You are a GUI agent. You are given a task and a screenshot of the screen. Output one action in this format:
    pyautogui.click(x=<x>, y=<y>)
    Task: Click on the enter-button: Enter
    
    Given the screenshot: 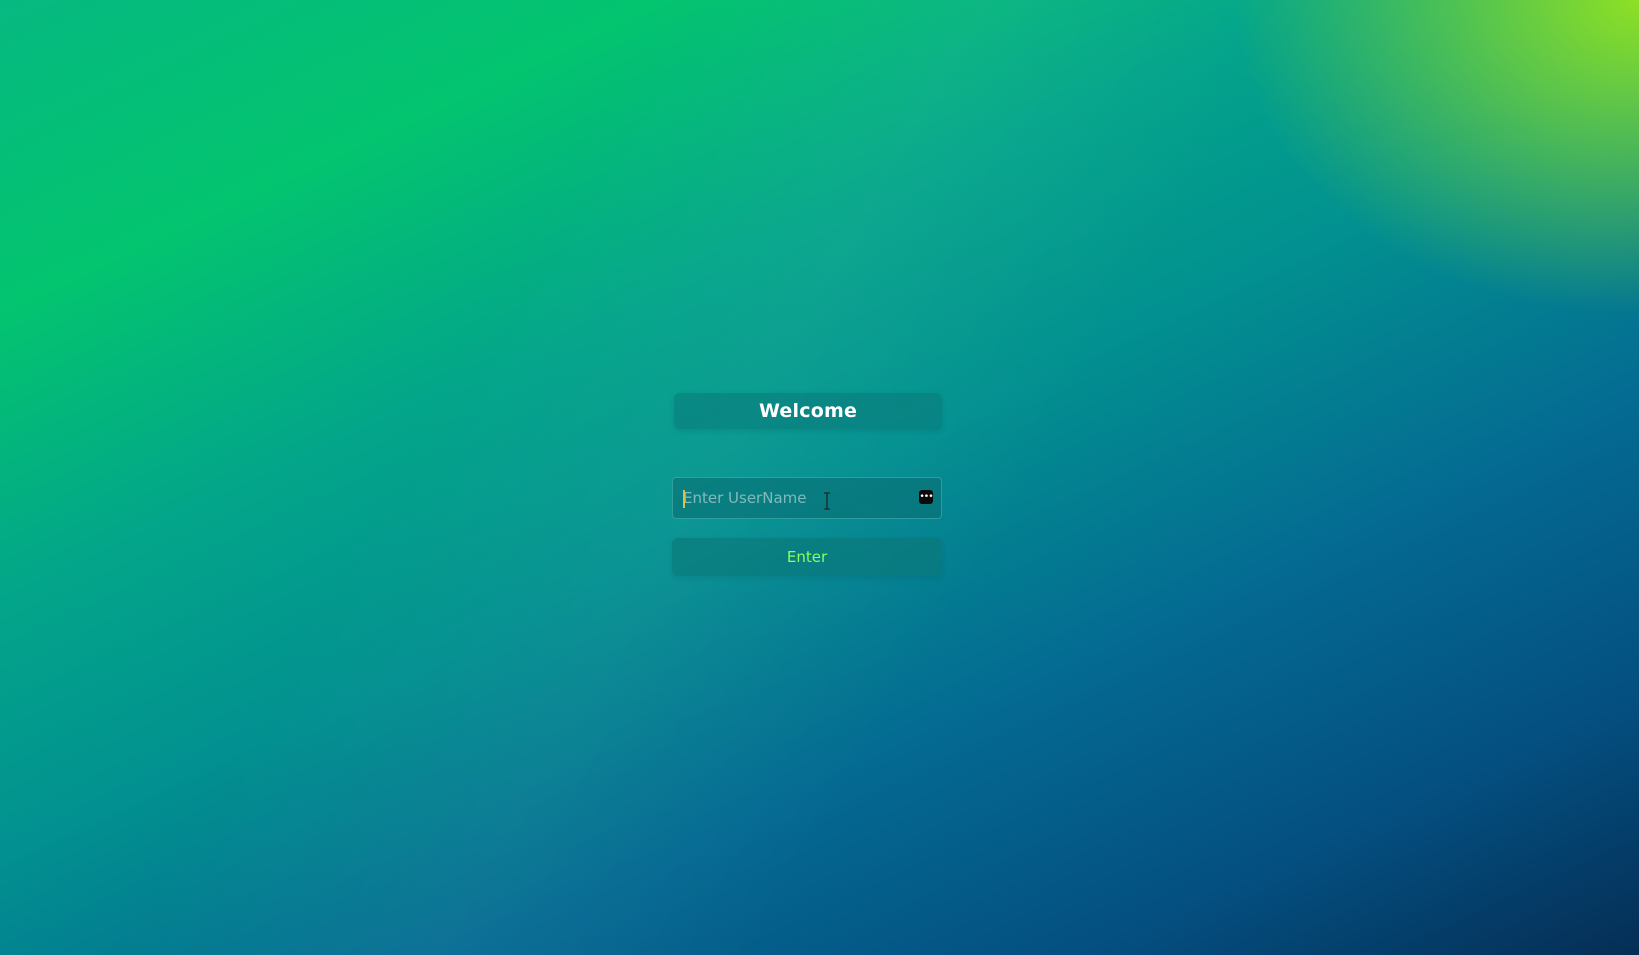 What is the action you would take?
    pyautogui.click(x=807, y=557)
    